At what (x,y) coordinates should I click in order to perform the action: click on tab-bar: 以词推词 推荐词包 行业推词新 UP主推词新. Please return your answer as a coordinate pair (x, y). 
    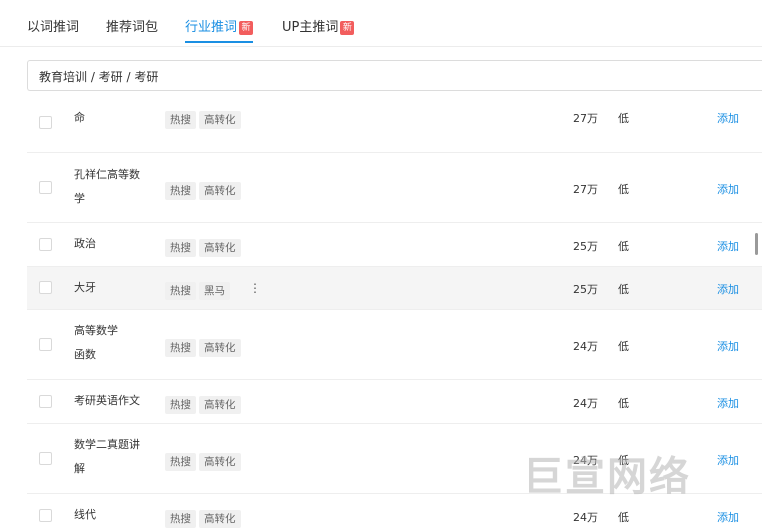
    Looking at the image, I should click on (381, 23).